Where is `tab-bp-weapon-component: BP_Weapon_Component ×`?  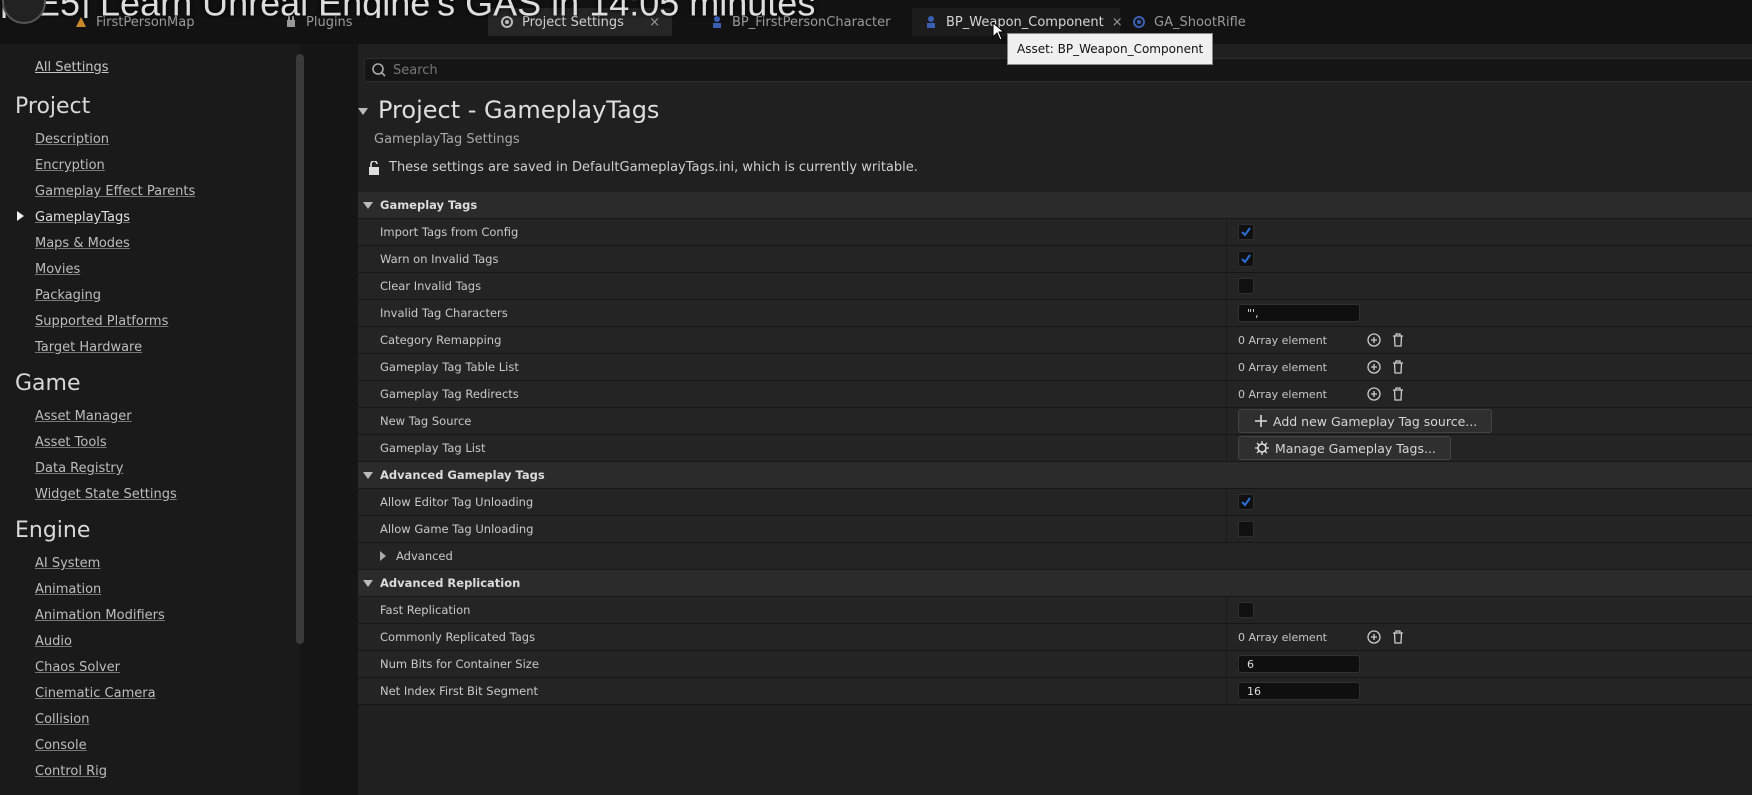 tab-bp-weapon-component: BP_Weapon_Component × is located at coordinates (1017, 22).